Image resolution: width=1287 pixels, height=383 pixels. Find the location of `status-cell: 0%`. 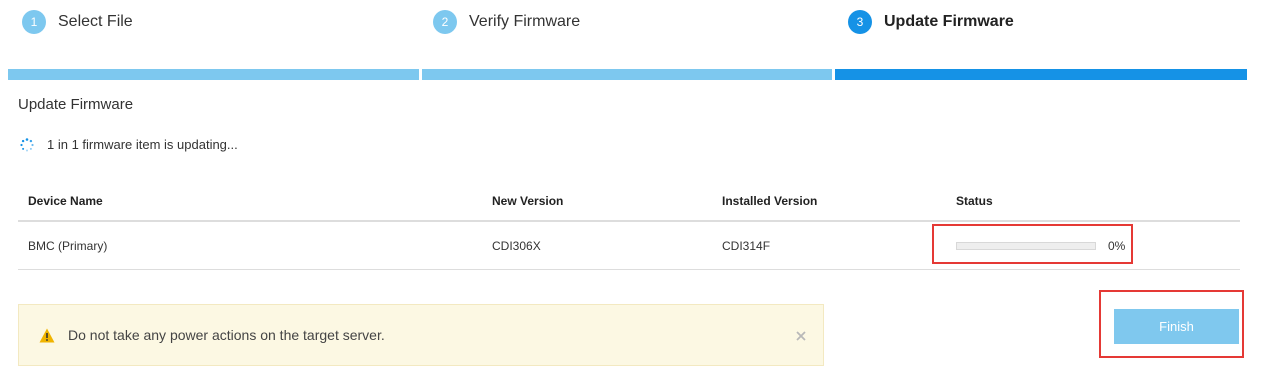

status-cell: 0% is located at coordinates (1040, 245).